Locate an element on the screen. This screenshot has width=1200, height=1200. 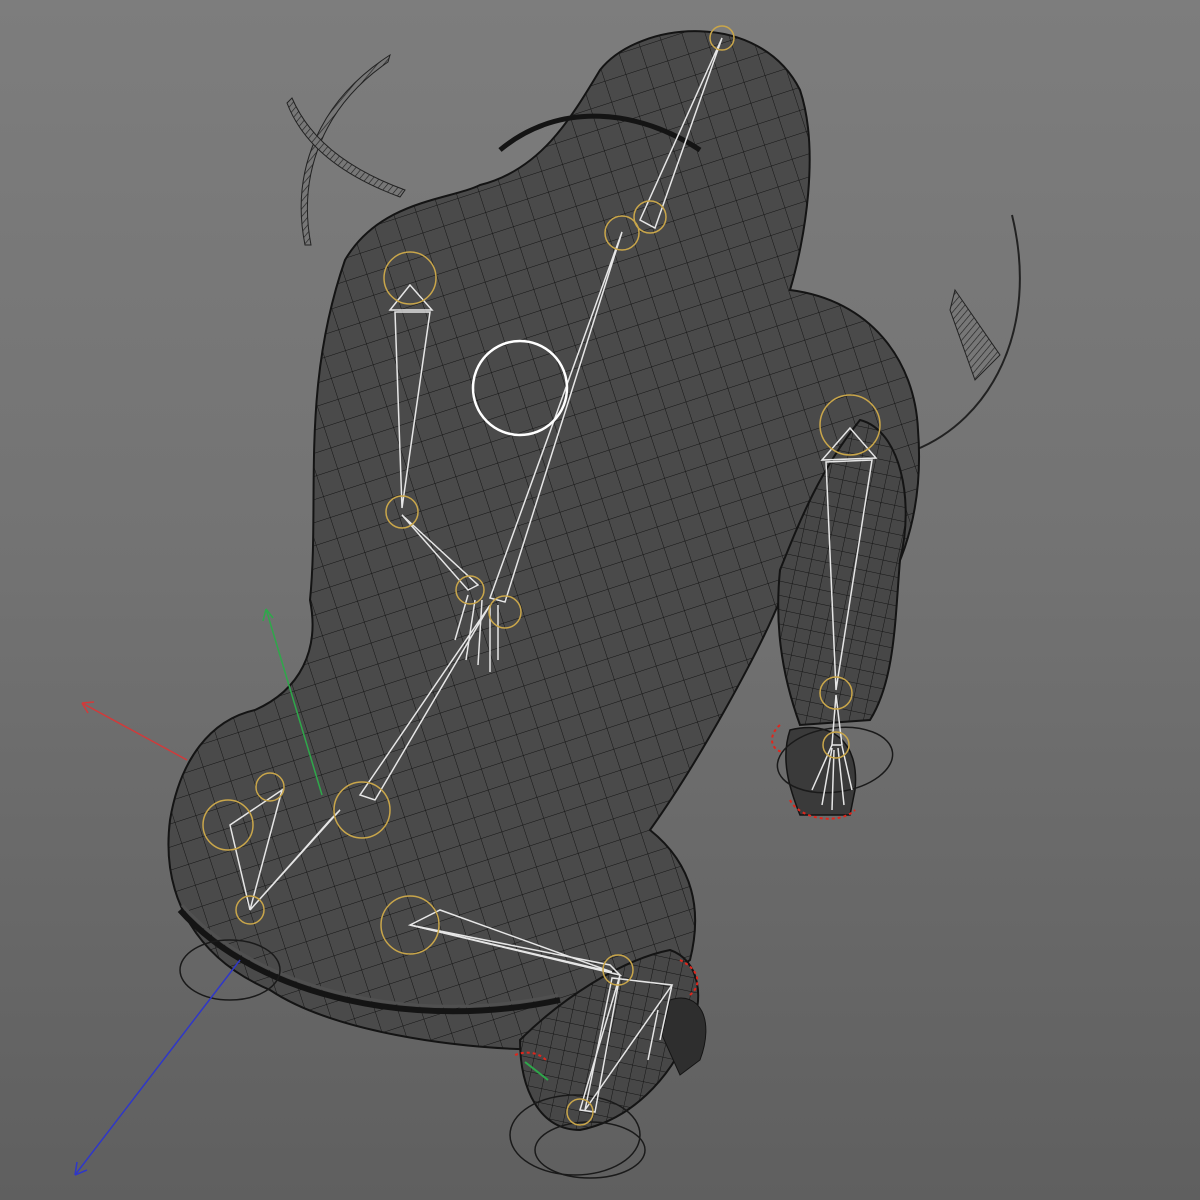
z-axis-line is located at coordinates (157, 1067).